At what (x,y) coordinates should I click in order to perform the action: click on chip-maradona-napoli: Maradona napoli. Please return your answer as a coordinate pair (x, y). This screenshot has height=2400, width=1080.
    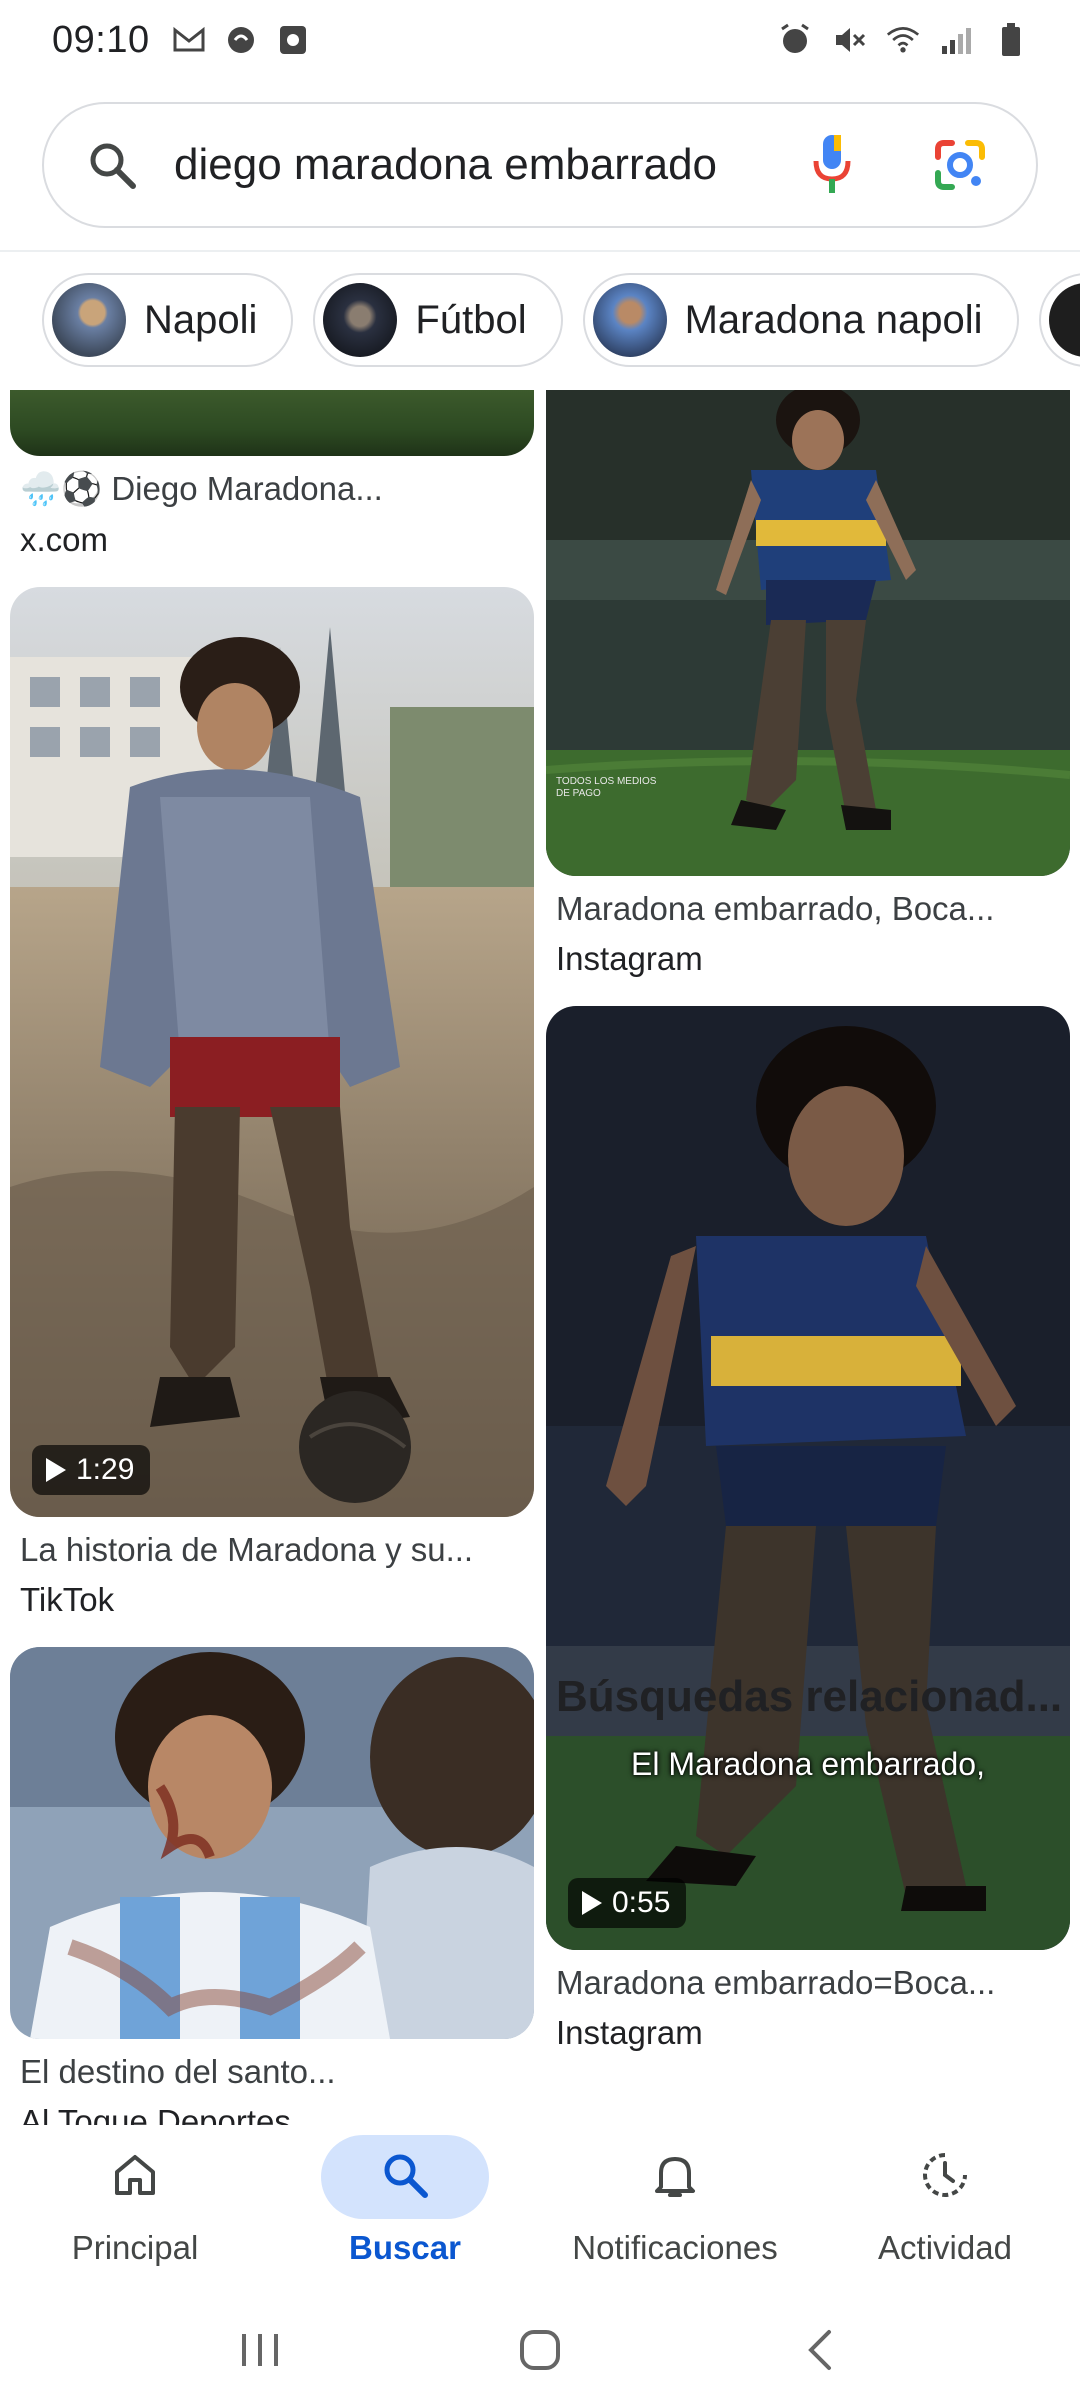
    Looking at the image, I should click on (800, 320).